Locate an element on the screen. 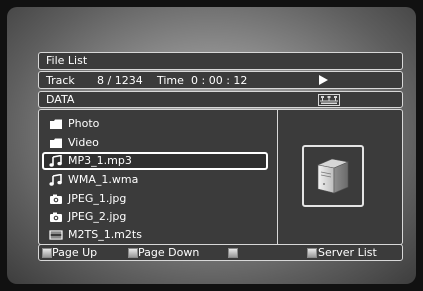 The width and height of the screenshot is (423, 291). panel-divider is located at coordinates (277, 177).